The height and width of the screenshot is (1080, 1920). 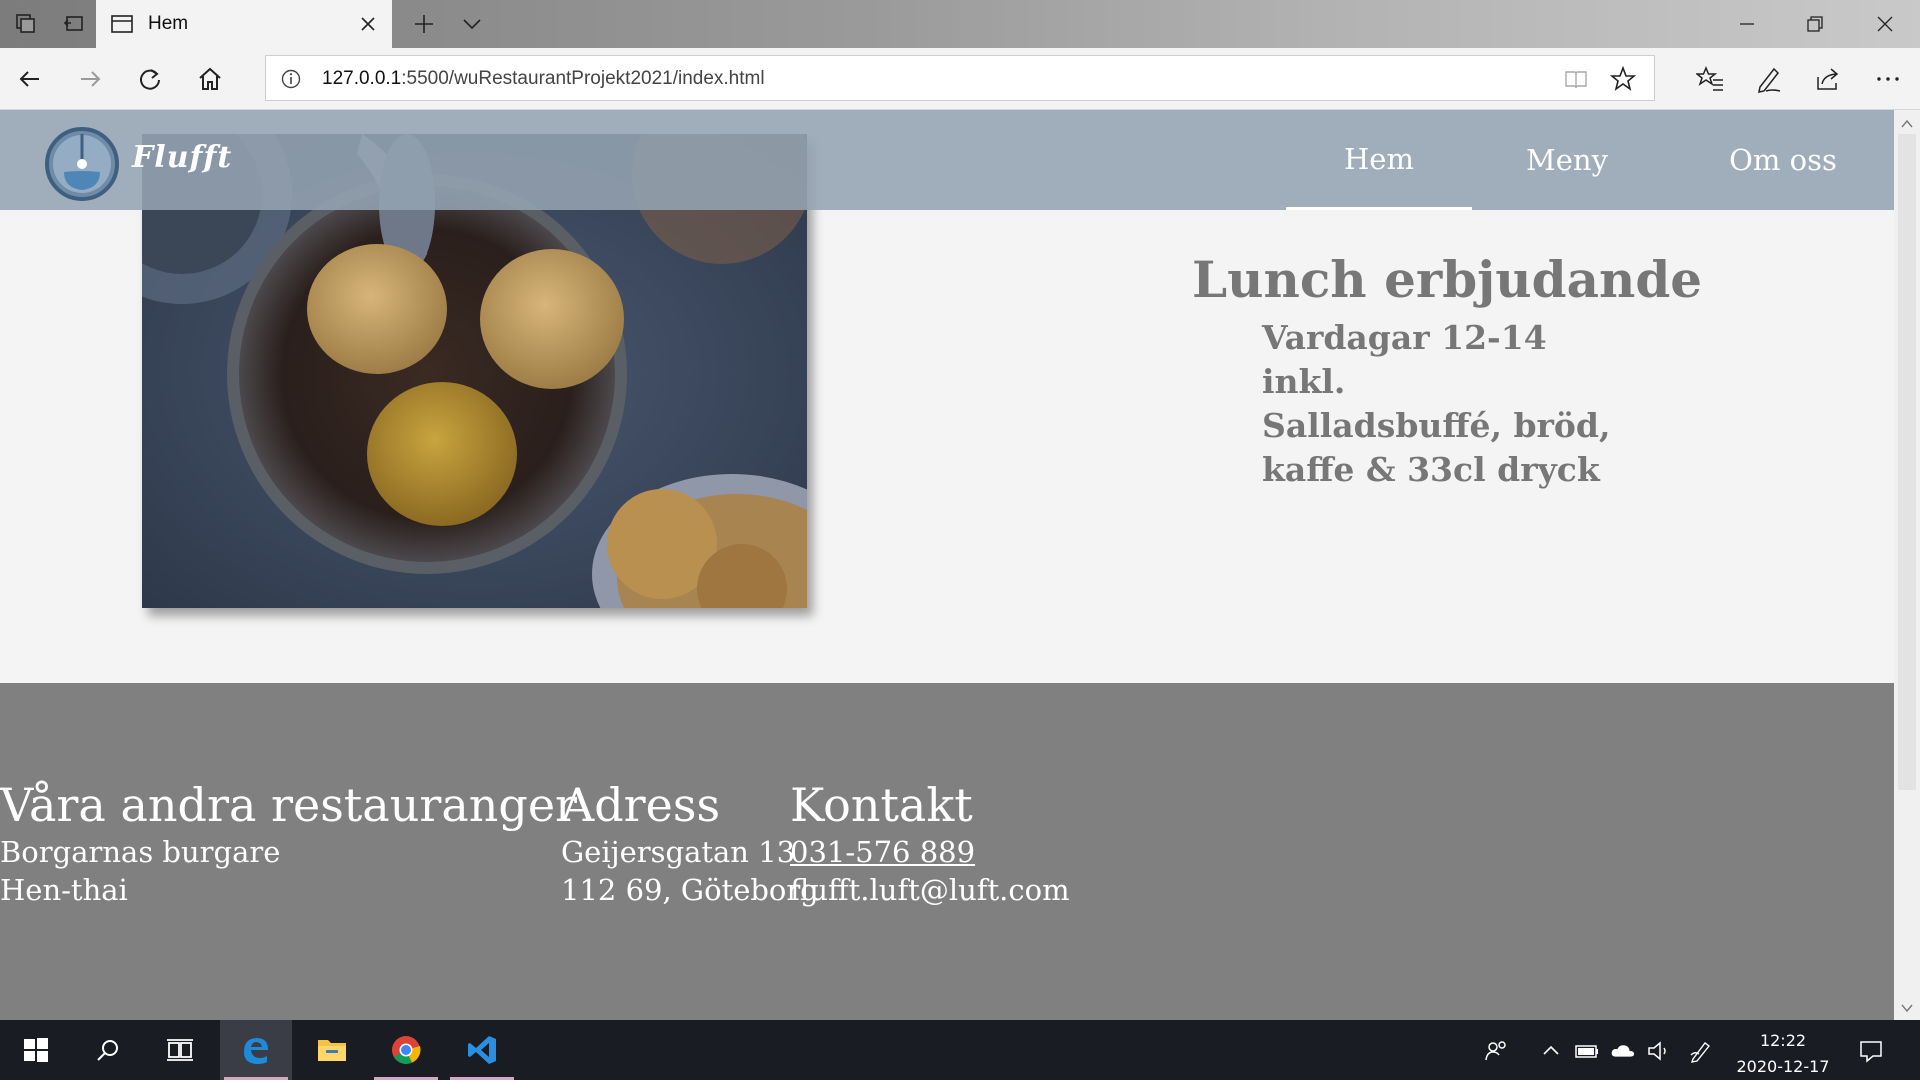 I want to click on pen-icon, so click(x=1768, y=79).